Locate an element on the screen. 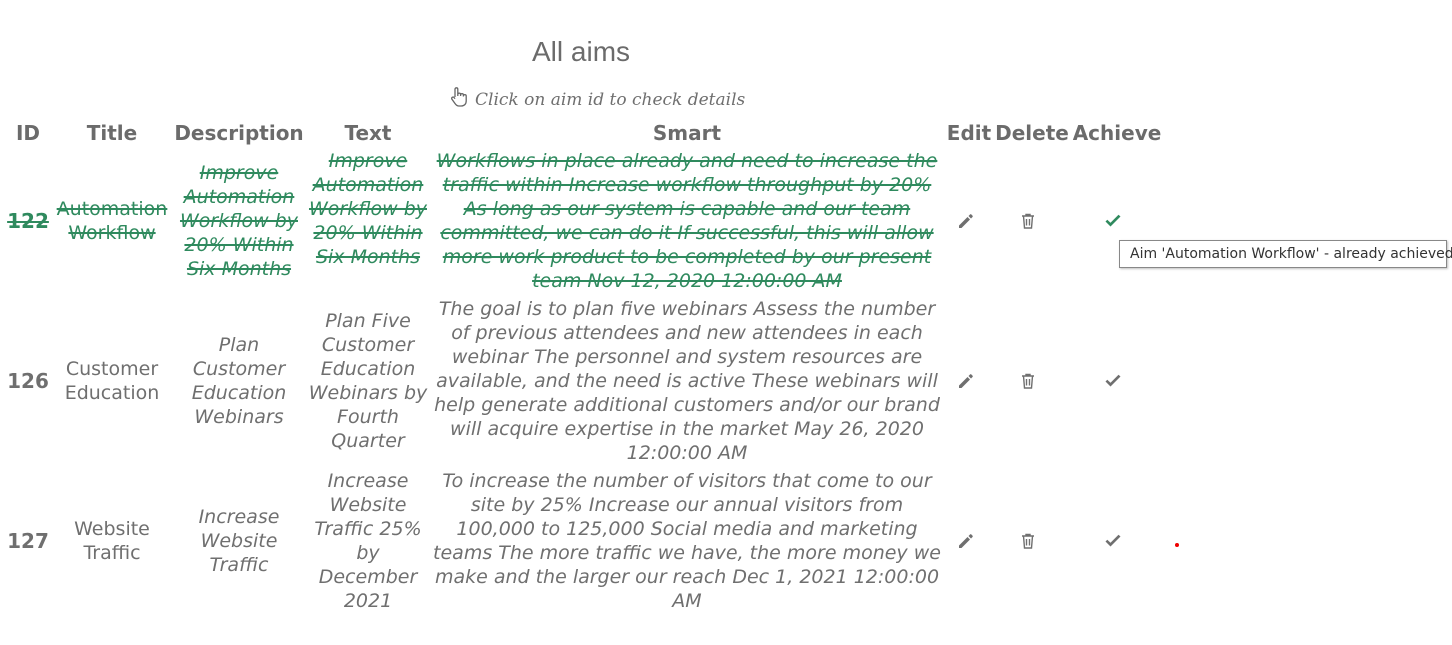 This screenshot has height=645, width=1452. aim-id-link: 126 is located at coordinates (28, 381).